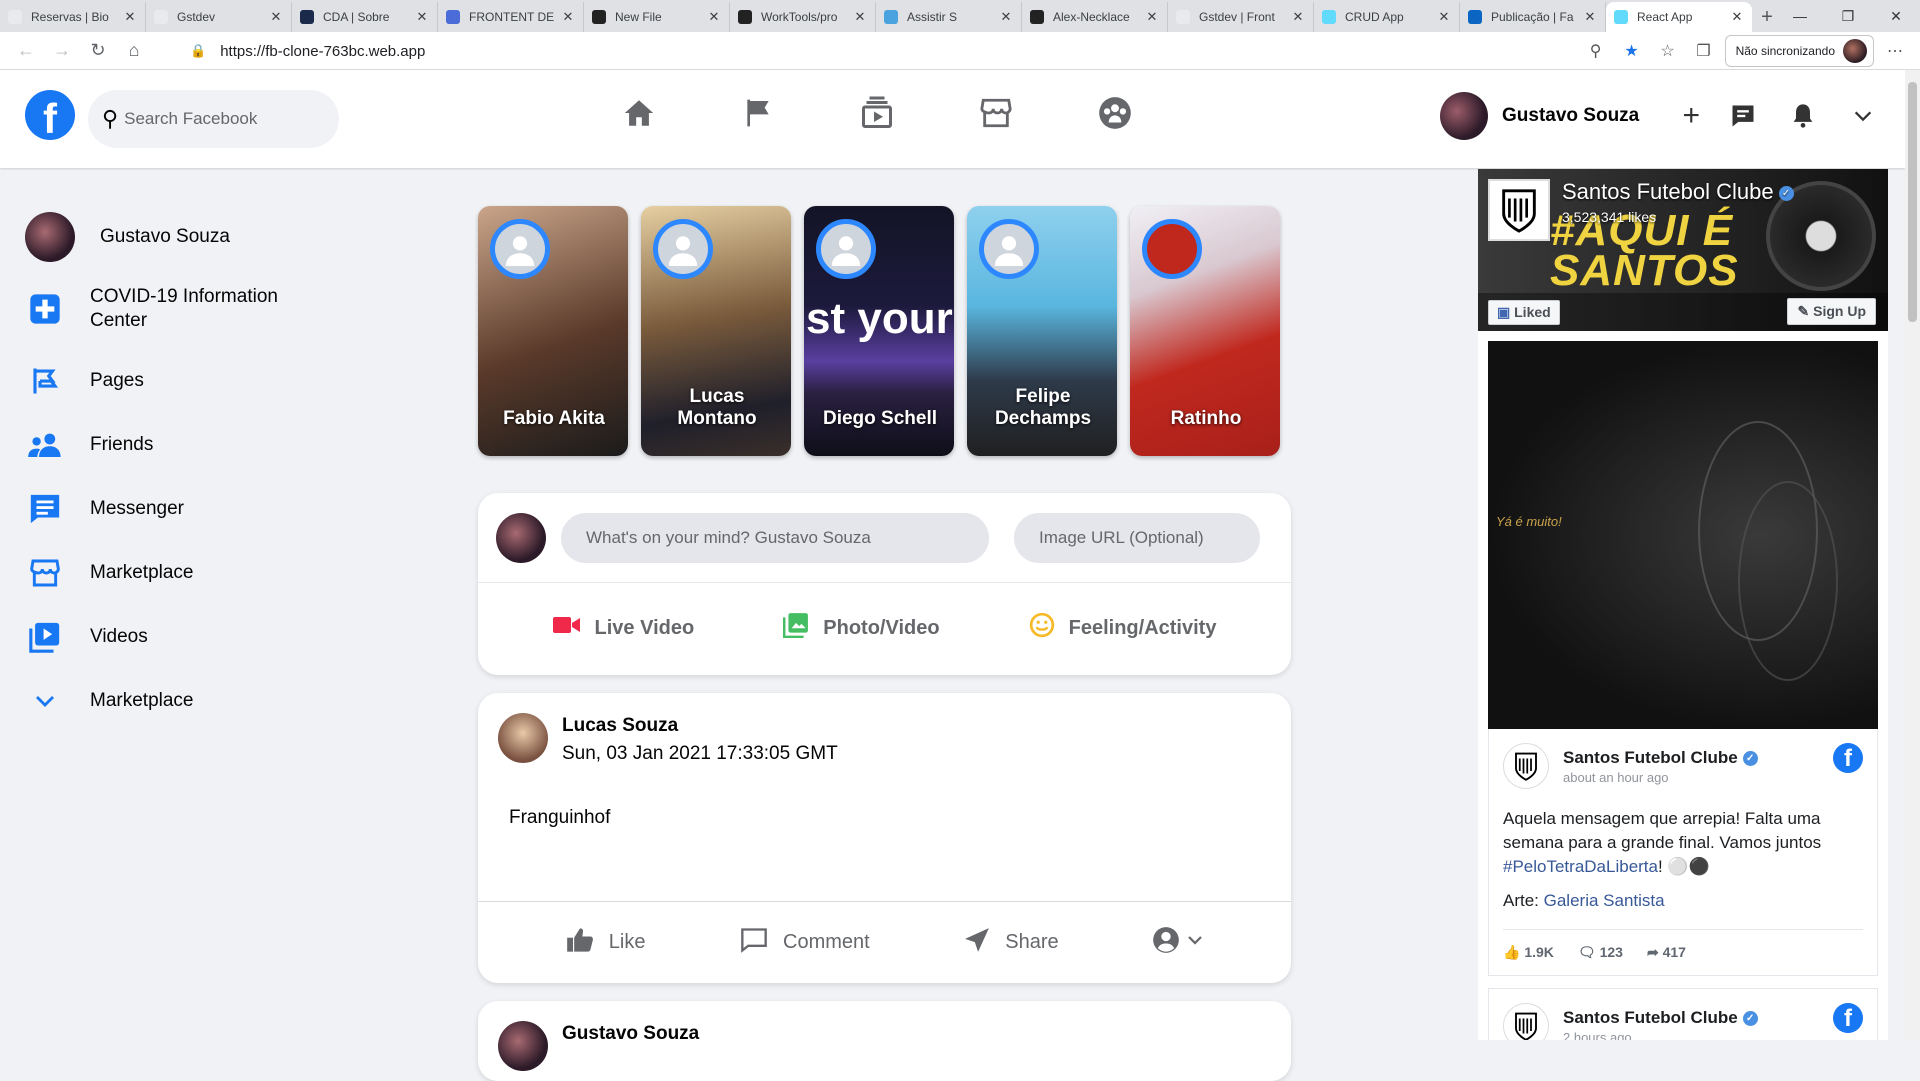 The width and height of the screenshot is (1920, 1081). What do you see at coordinates (1912, 202) in the screenshot?
I see `scrollbar-thumb` at bounding box center [1912, 202].